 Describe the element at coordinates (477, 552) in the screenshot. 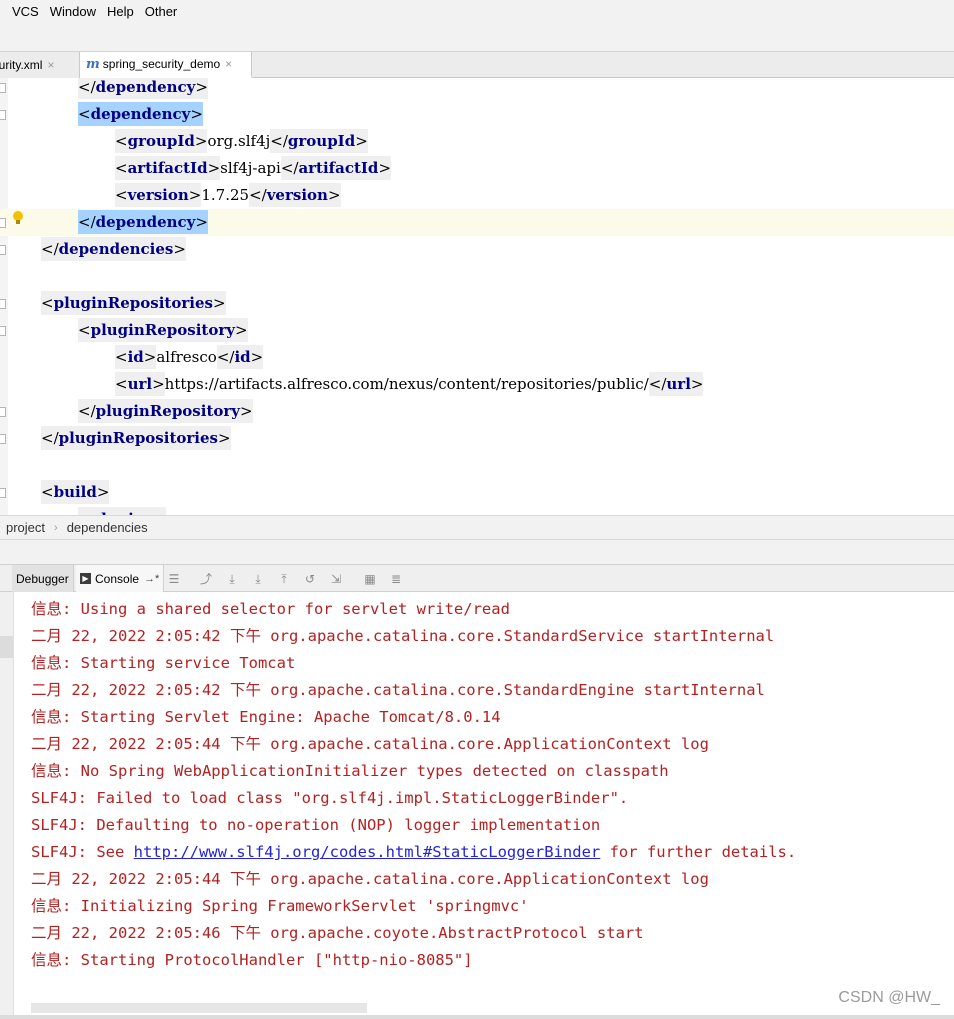

I see `panel-divider` at that location.